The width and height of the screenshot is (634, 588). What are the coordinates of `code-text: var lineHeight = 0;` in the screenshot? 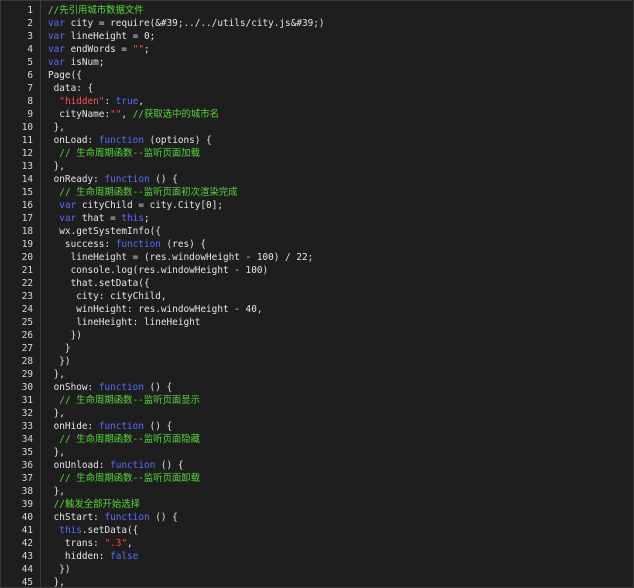 It's located at (101, 36).